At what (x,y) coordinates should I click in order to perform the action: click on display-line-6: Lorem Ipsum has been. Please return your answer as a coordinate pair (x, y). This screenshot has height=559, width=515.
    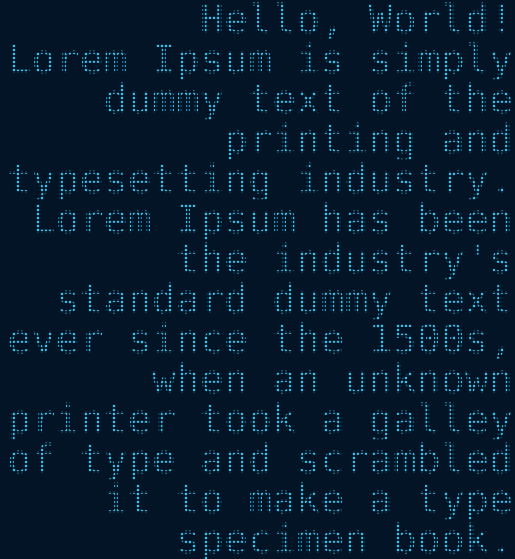
    Looking at the image, I should click on (272, 220).